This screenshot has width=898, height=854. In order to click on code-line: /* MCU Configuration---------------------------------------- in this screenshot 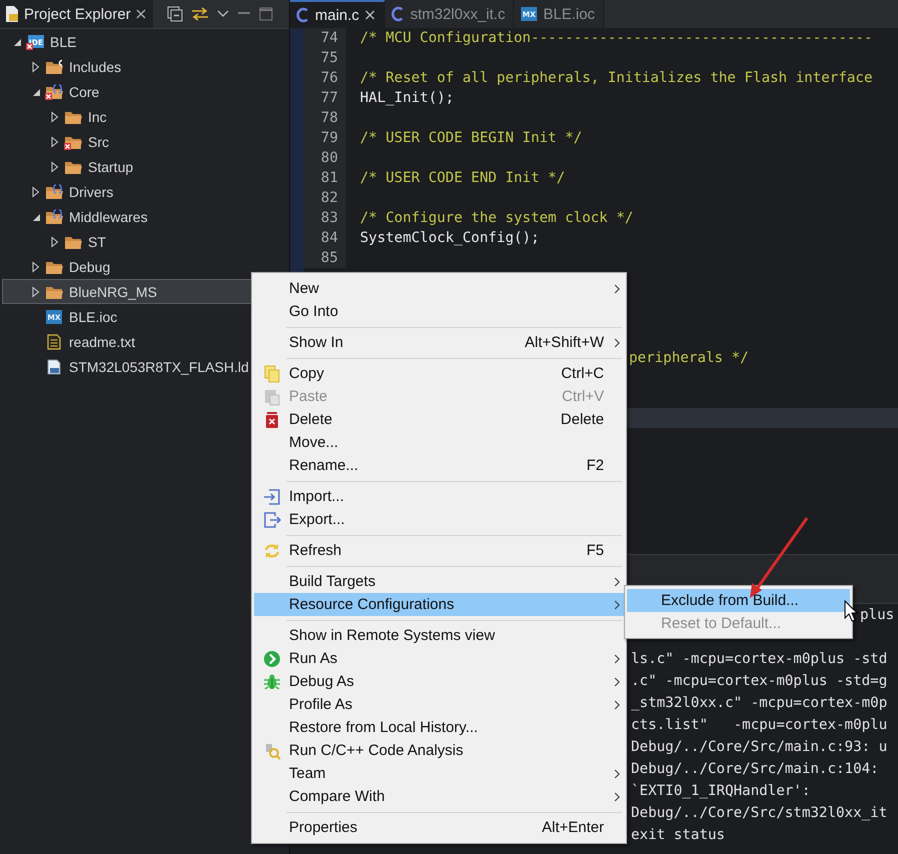, I will do `click(616, 38)`.